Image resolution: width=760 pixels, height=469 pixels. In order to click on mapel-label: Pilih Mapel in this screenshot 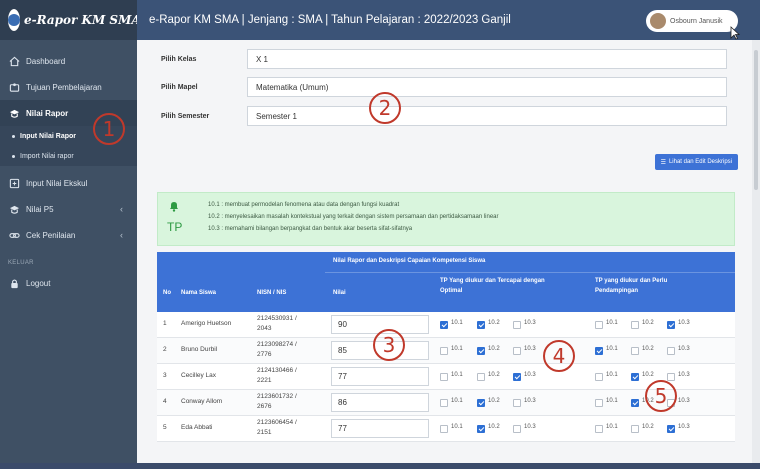, I will do `click(179, 87)`.